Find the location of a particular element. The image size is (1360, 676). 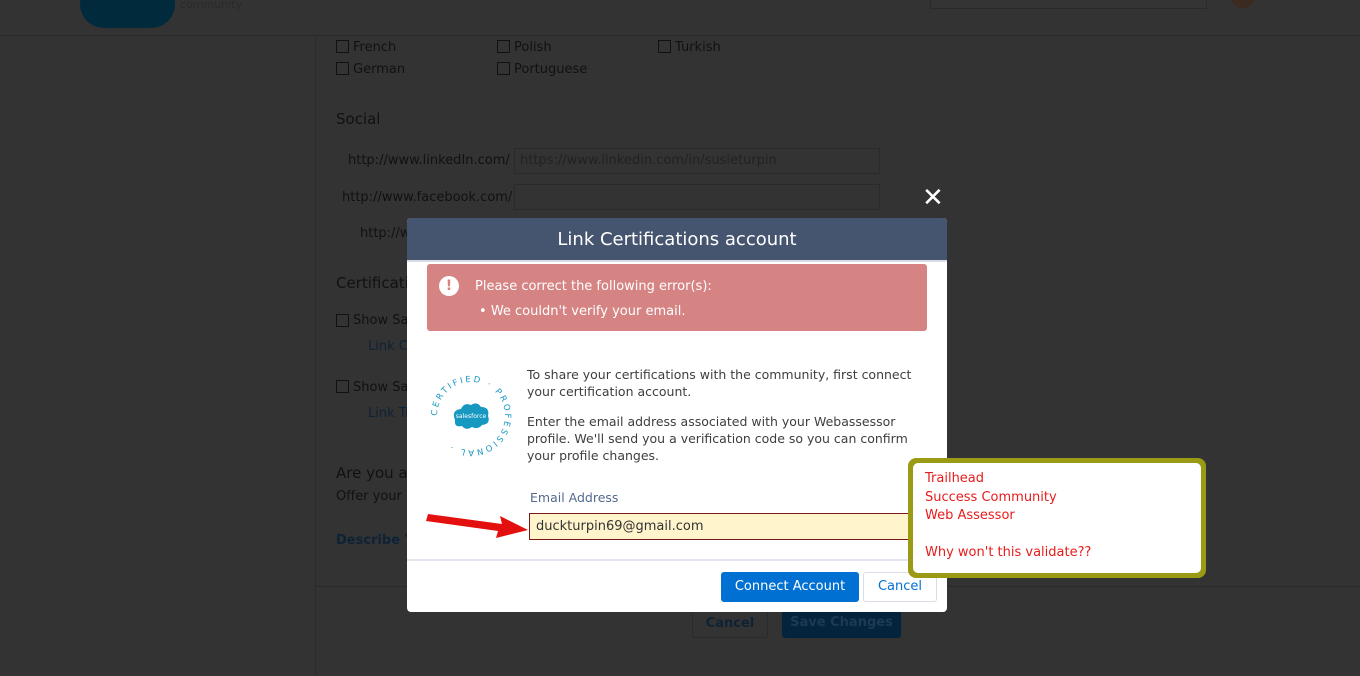

checkbox-french is located at coordinates (342, 46).